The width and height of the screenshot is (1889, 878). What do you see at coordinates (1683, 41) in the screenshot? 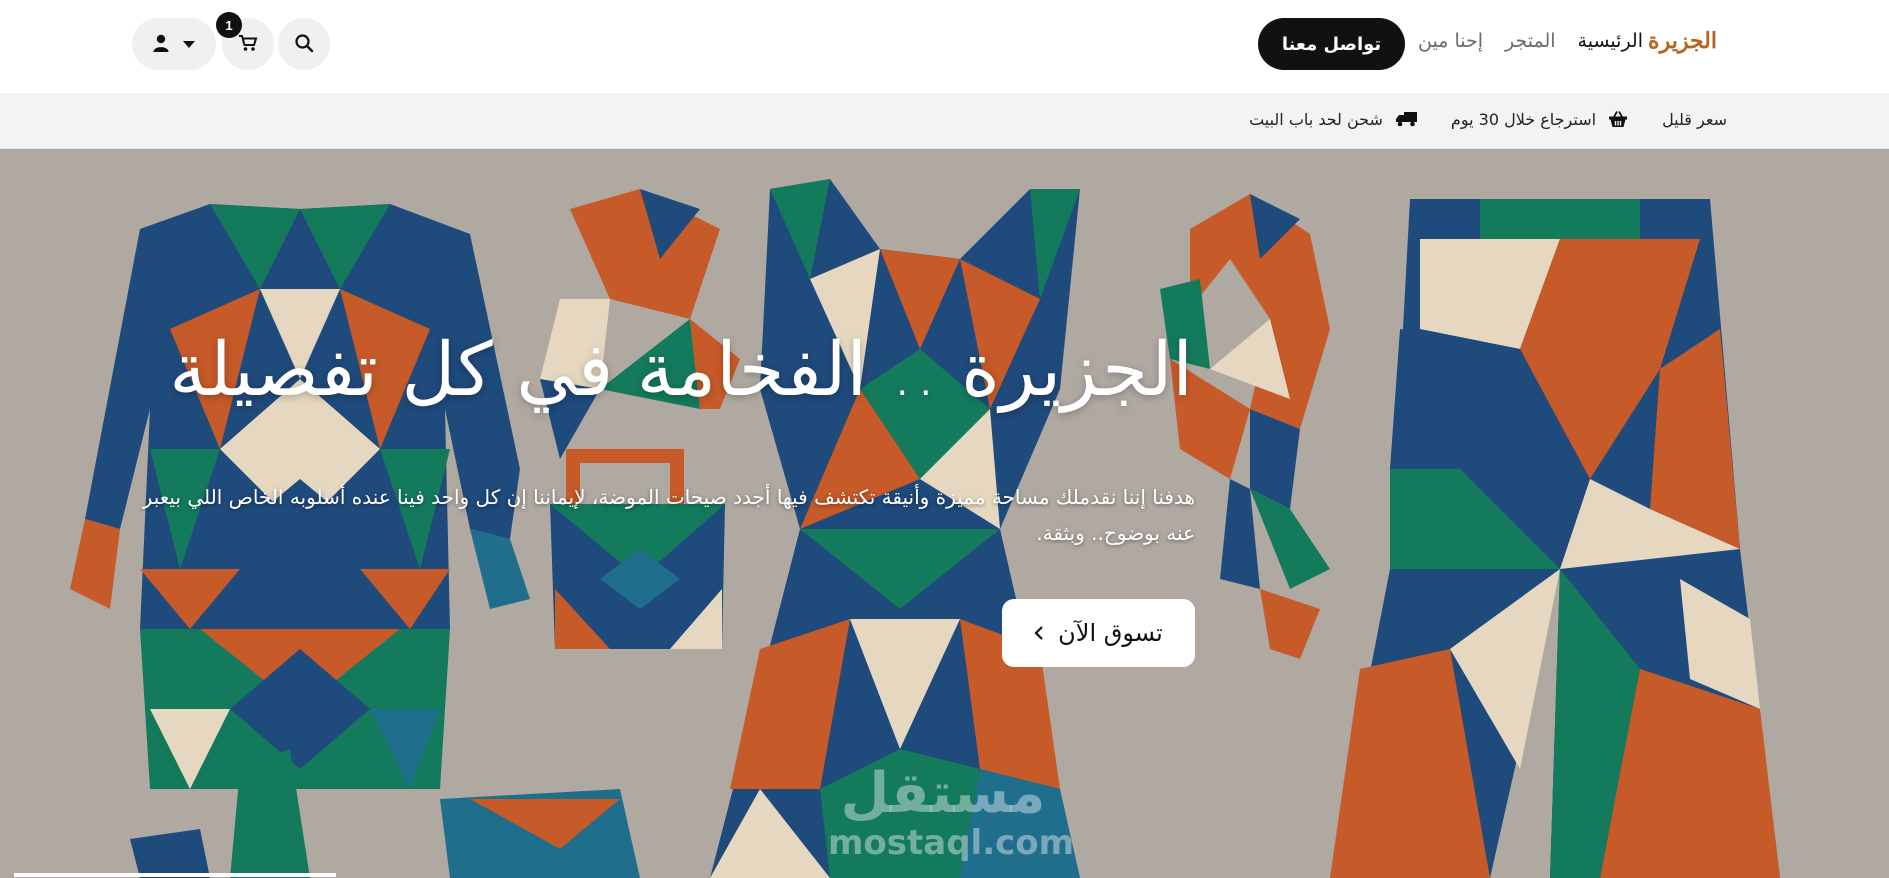
I see `logo: الجزيرة` at bounding box center [1683, 41].